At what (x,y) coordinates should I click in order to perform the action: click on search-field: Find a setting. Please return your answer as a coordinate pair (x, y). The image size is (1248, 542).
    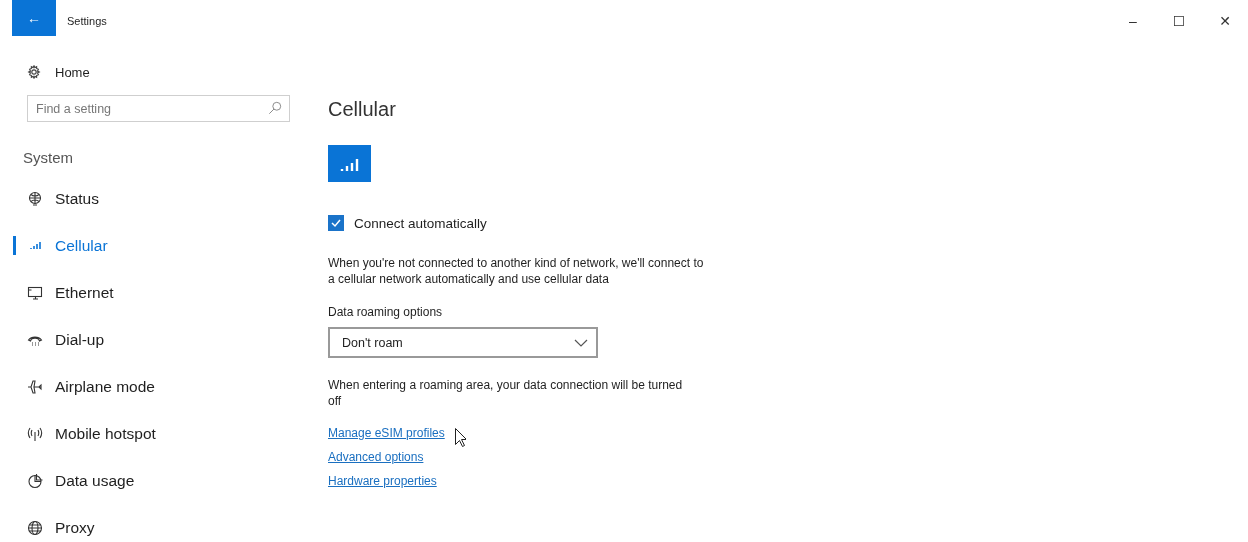
    Looking at the image, I should click on (158, 108).